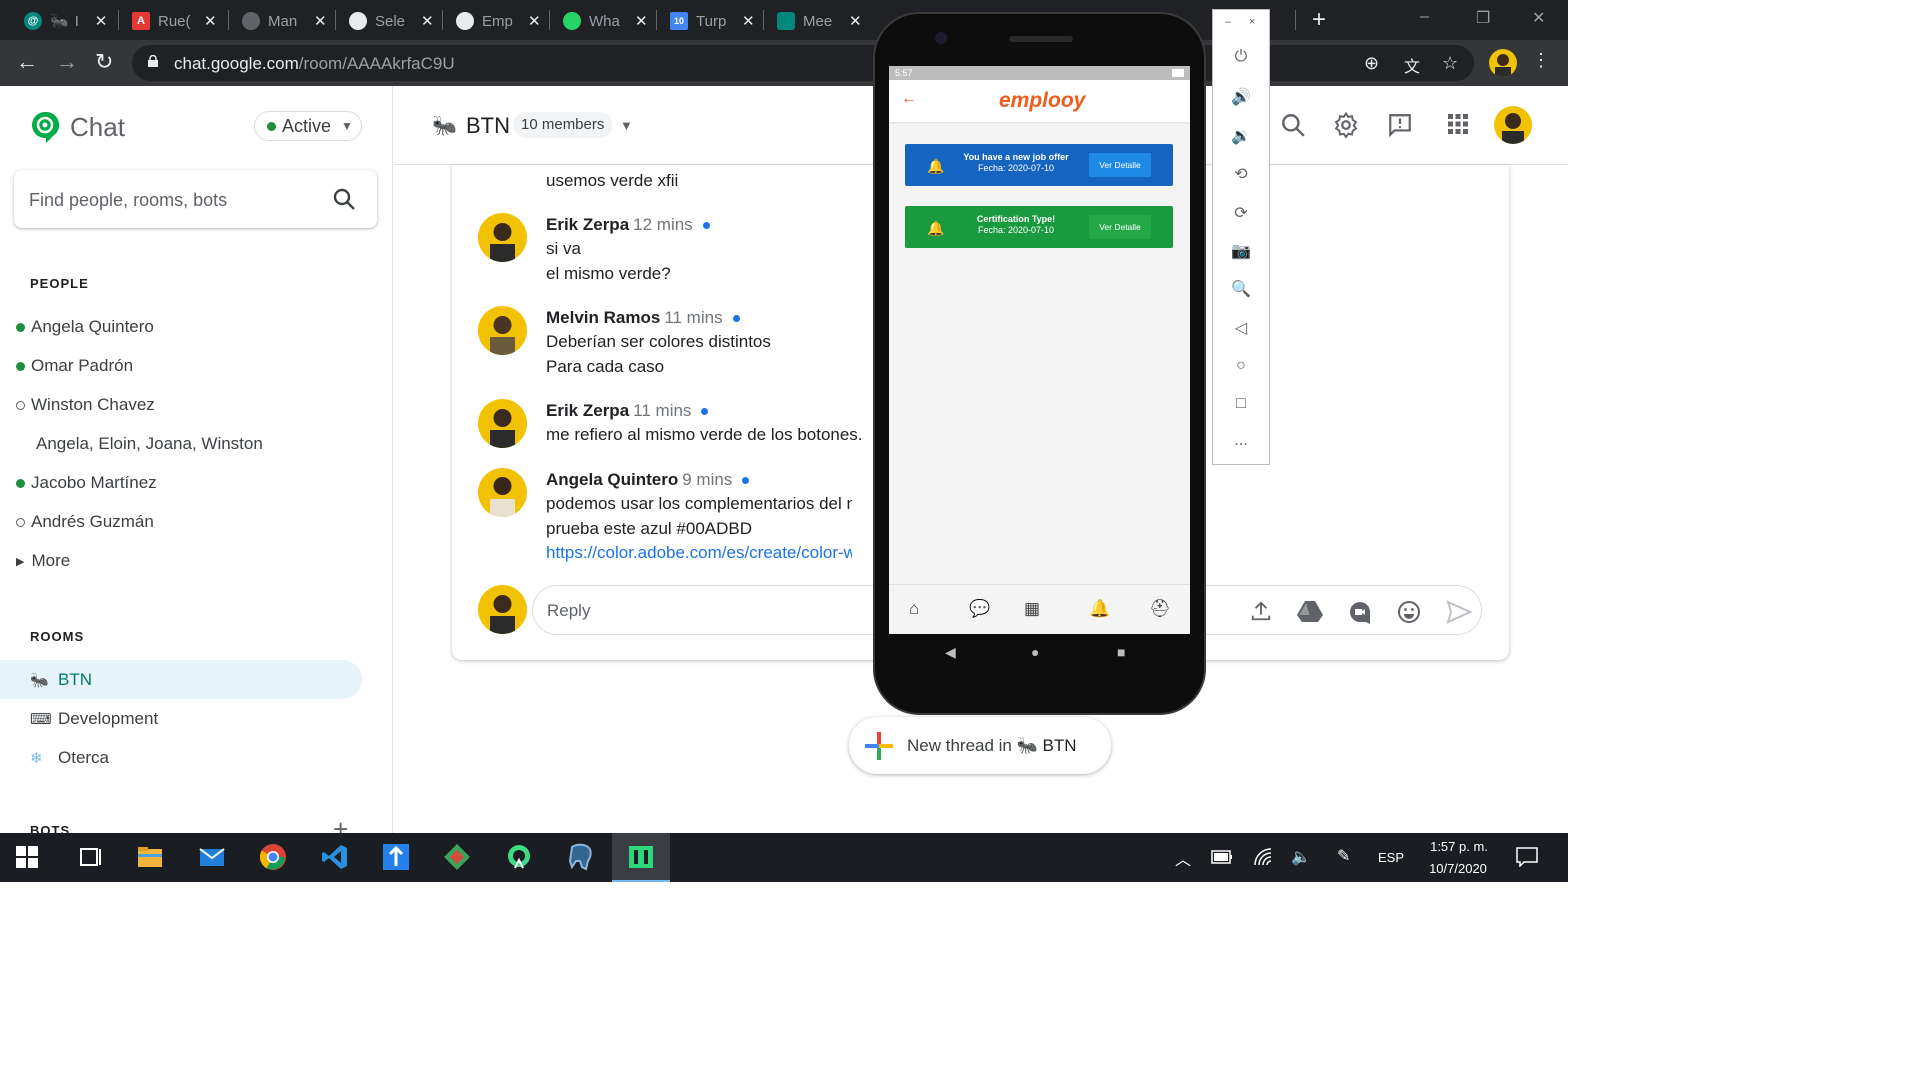 This screenshot has width=1920, height=1080. I want to click on forward-arrow-icon: →, so click(67, 62).